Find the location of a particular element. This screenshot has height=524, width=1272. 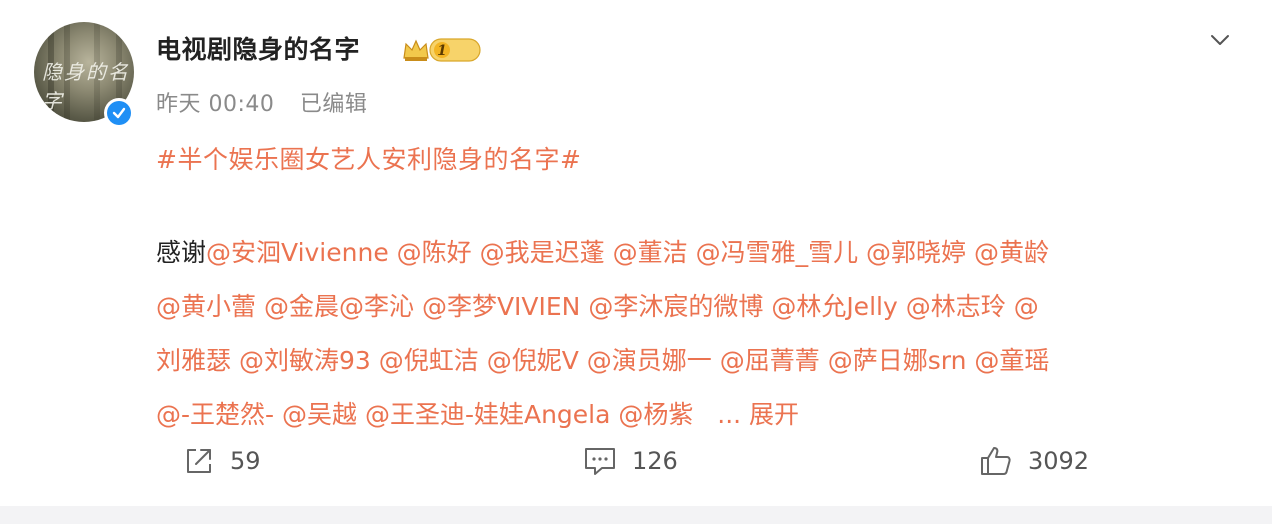

post-timestamp: 昨天 00:40 is located at coordinates (215, 104).